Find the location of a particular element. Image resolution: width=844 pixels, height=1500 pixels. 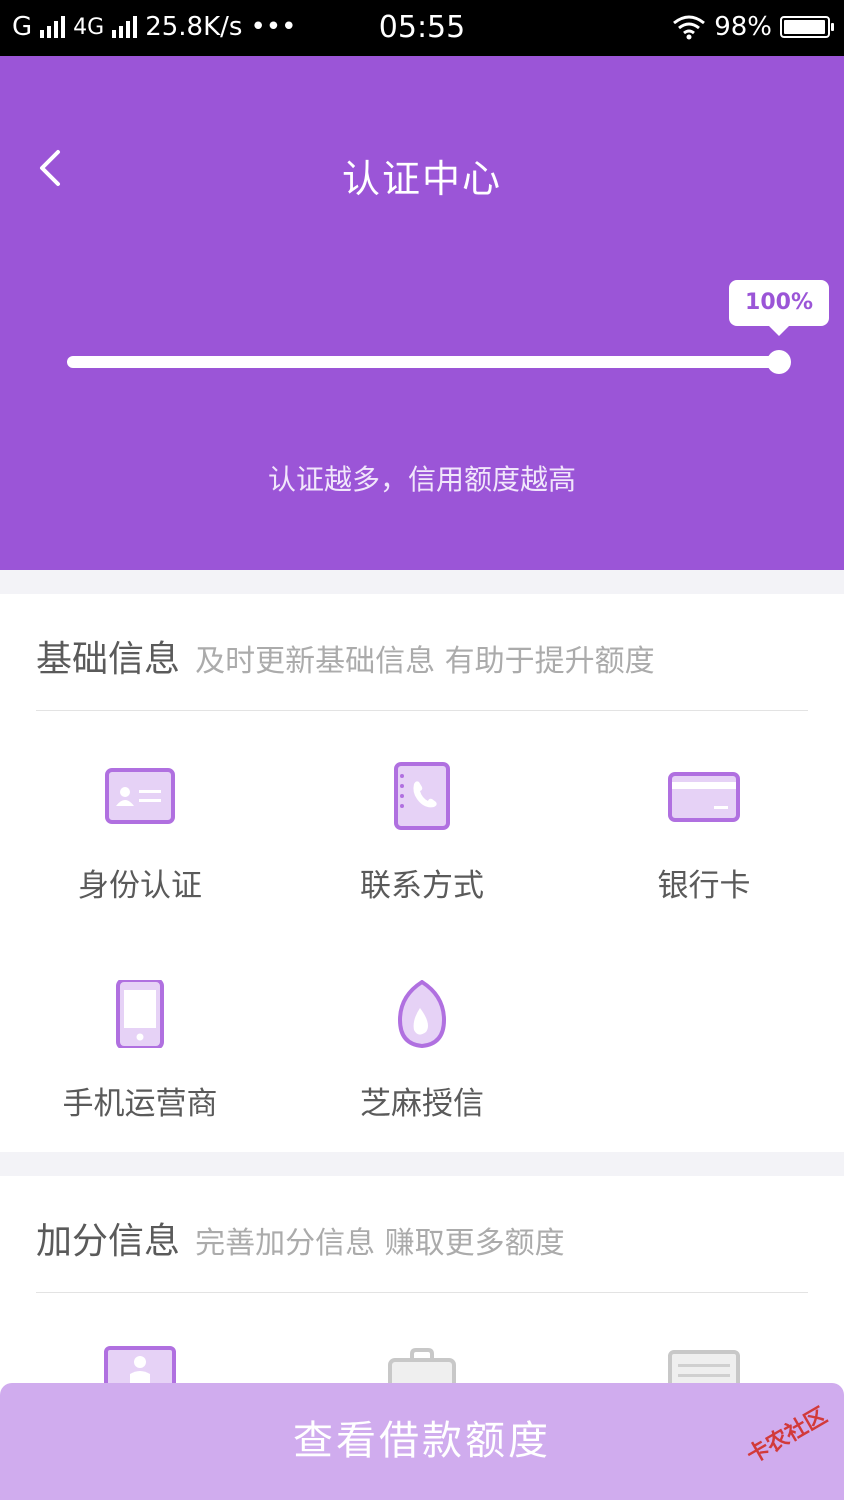

view-loan-limit-button: 查看借款额度 is located at coordinates (422, 1441).